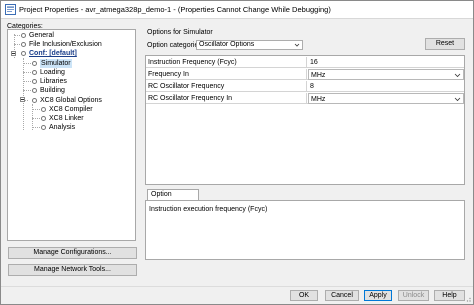  Describe the element at coordinates (467, 298) in the screenshot. I see `resize-grip-icon` at that location.